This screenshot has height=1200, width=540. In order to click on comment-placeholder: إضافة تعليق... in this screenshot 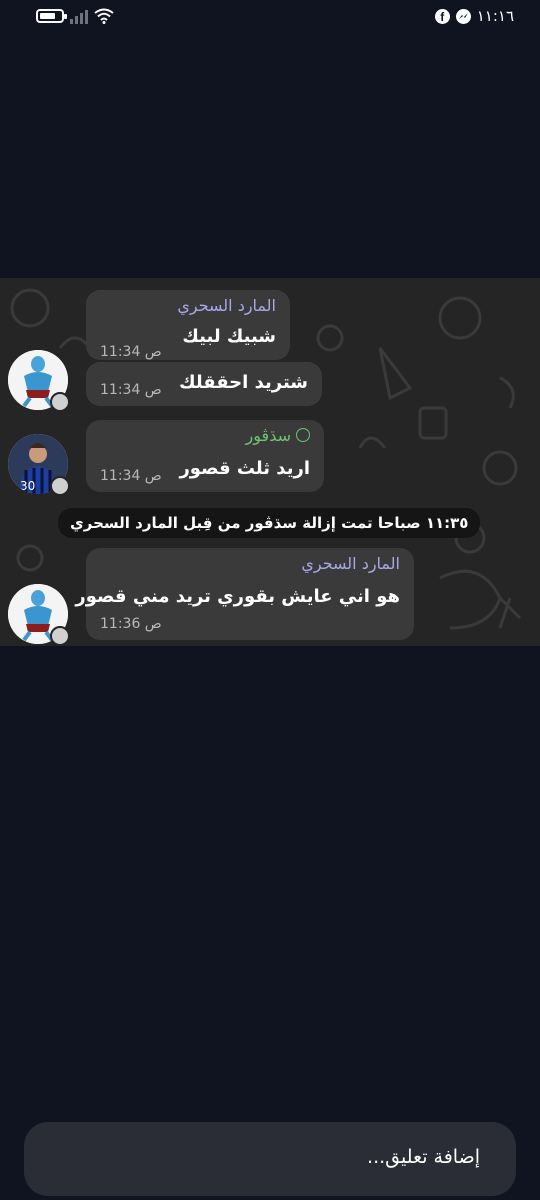, I will do `click(423, 1157)`.